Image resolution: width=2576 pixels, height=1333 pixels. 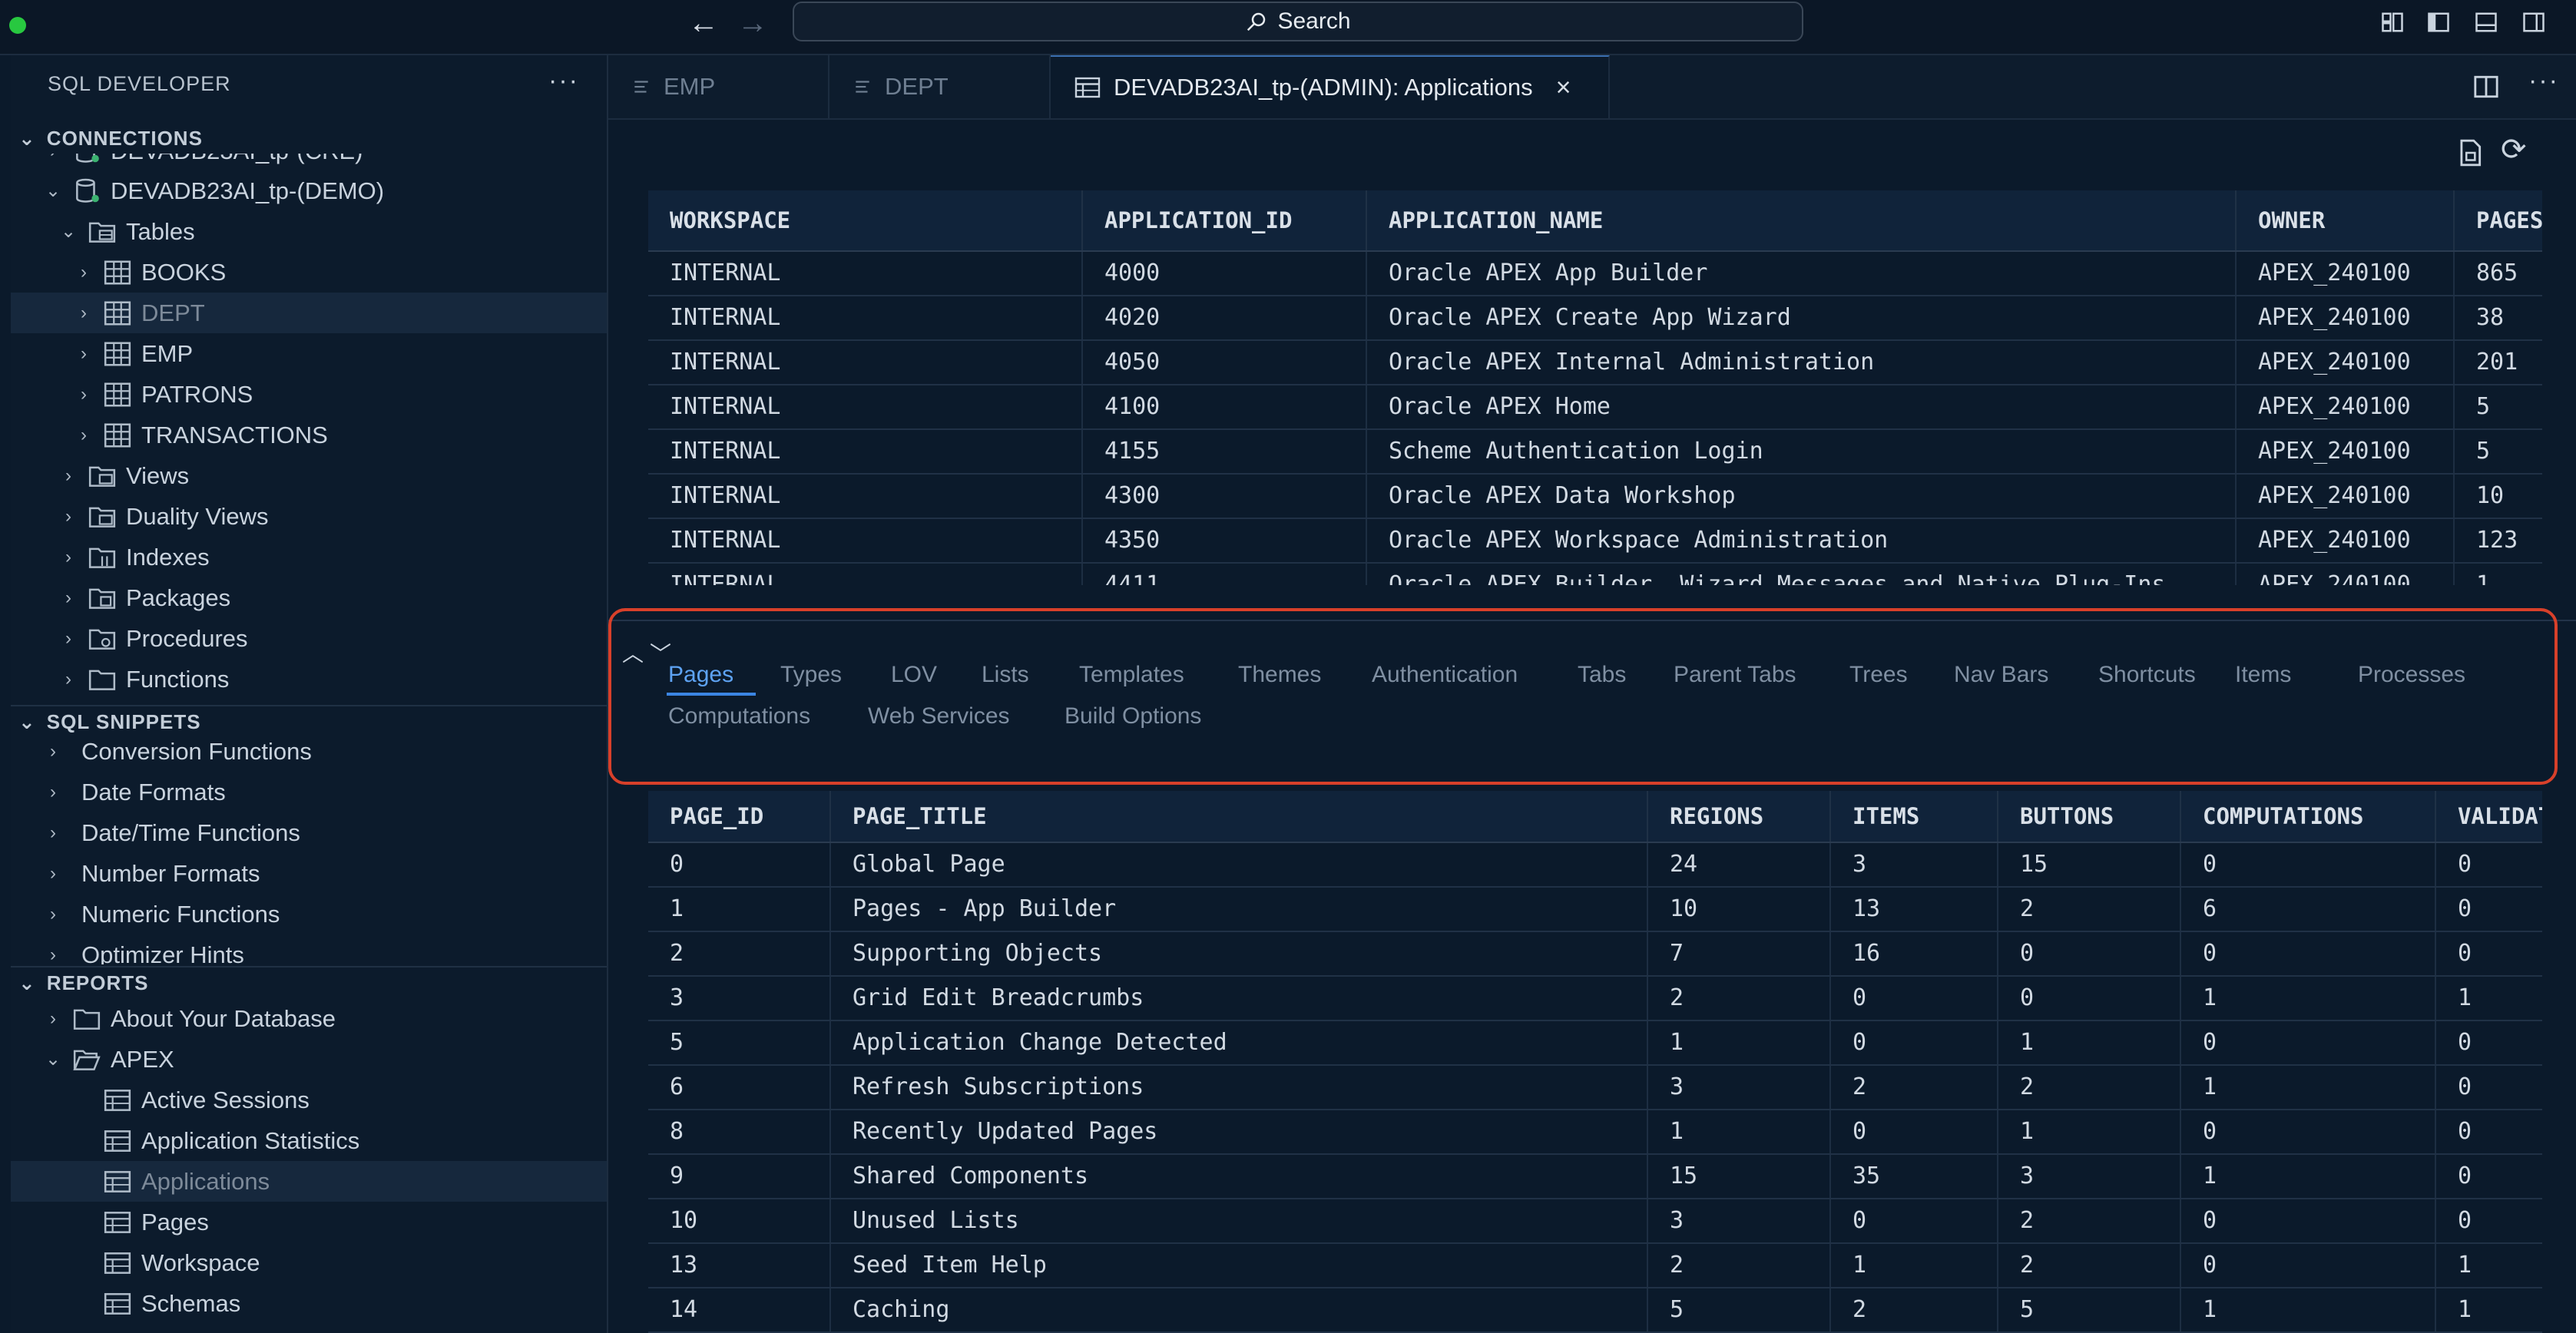 I want to click on table-row: 10 Unused Lists 3 0 2 0 0, so click(x=1595, y=1221).